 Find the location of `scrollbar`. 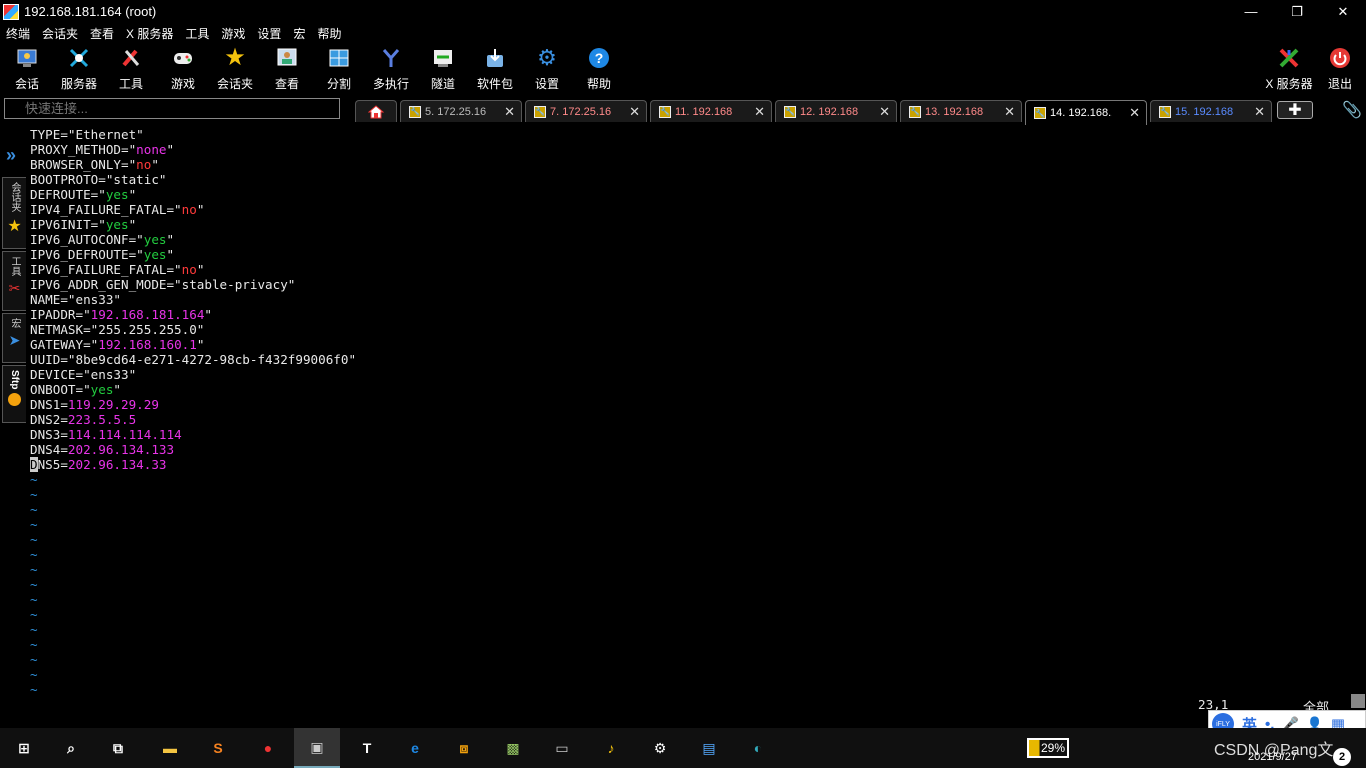

scrollbar is located at coordinates (1358, 426).